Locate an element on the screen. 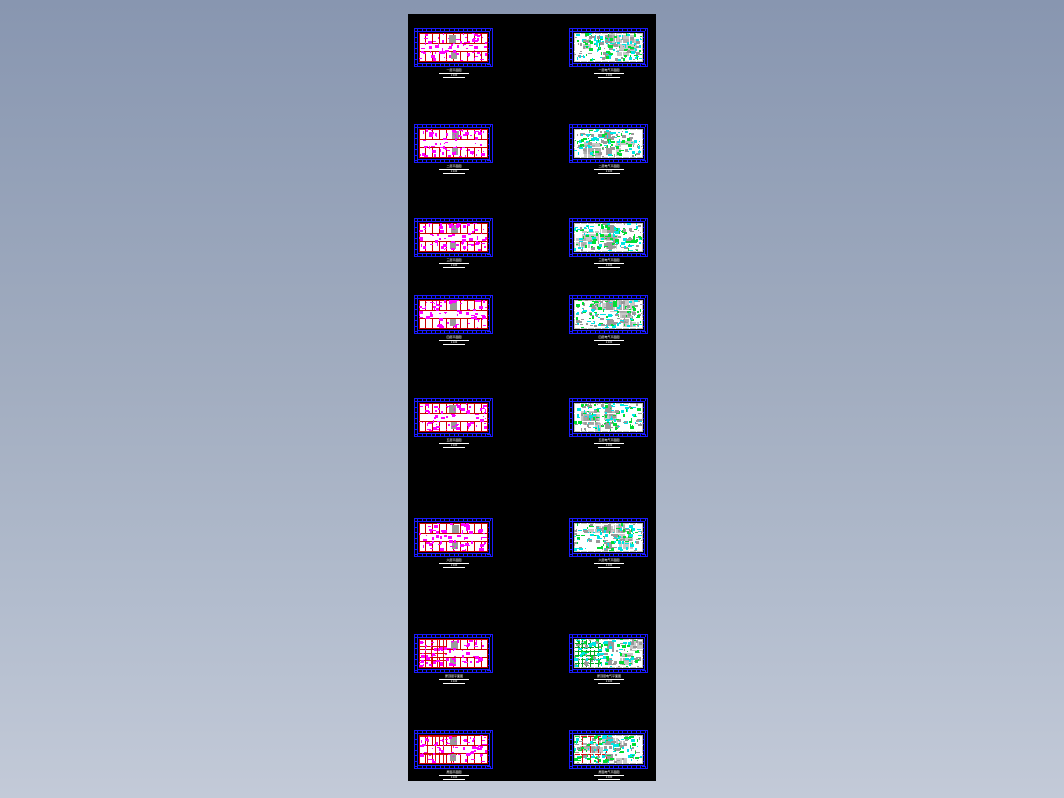 The height and width of the screenshot is (798, 1064). drawing-tile: 四层电气平面图 1:100 is located at coordinates (609, 320).